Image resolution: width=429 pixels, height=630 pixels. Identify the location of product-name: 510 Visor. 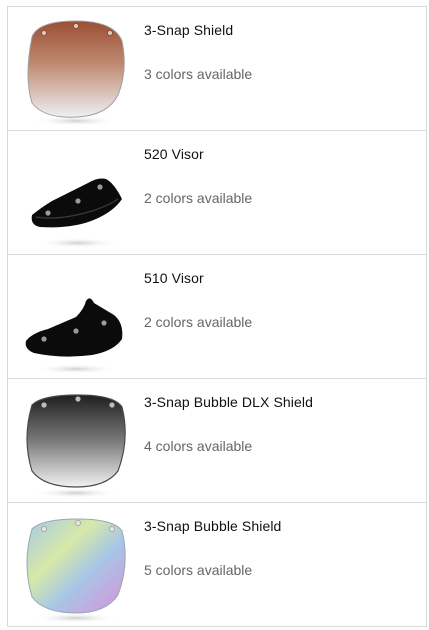
(174, 278).